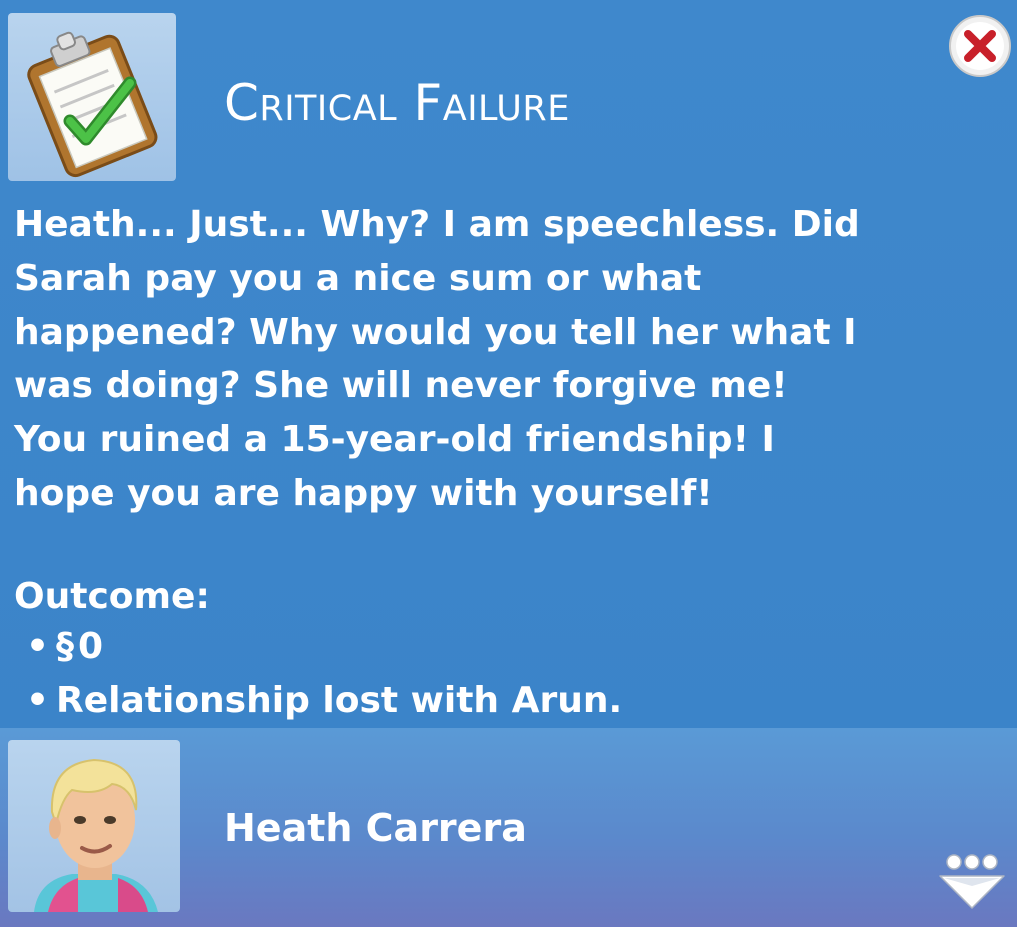 The height and width of the screenshot is (927, 1017). What do you see at coordinates (92, 97) in the screenshot?
I see `clipboard-check-icon` at bounding box center [92, 97].